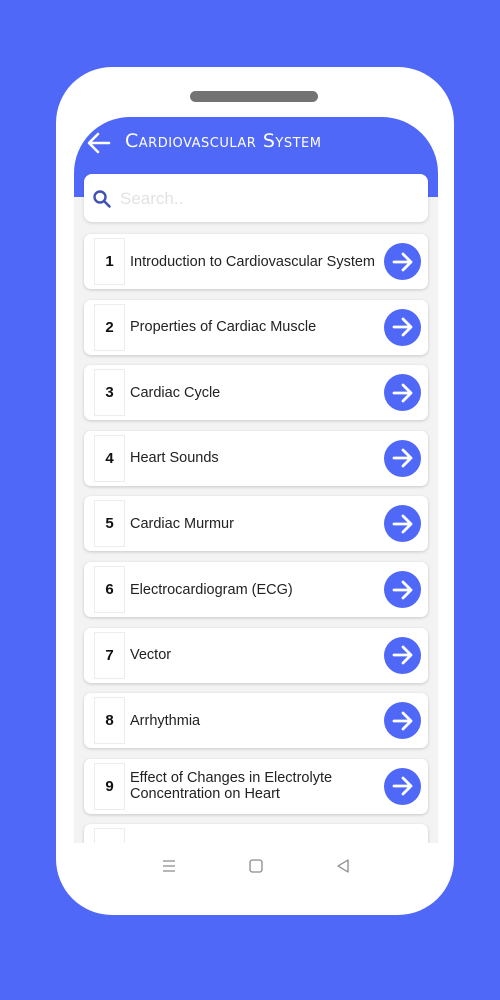 Image resolution: width=500 pixels, height=1000 pixels. Describe the element at coordinates (256, 524) in the screenshot. I see `topic-list-item: 5 Cardiac Murmur` at that location.